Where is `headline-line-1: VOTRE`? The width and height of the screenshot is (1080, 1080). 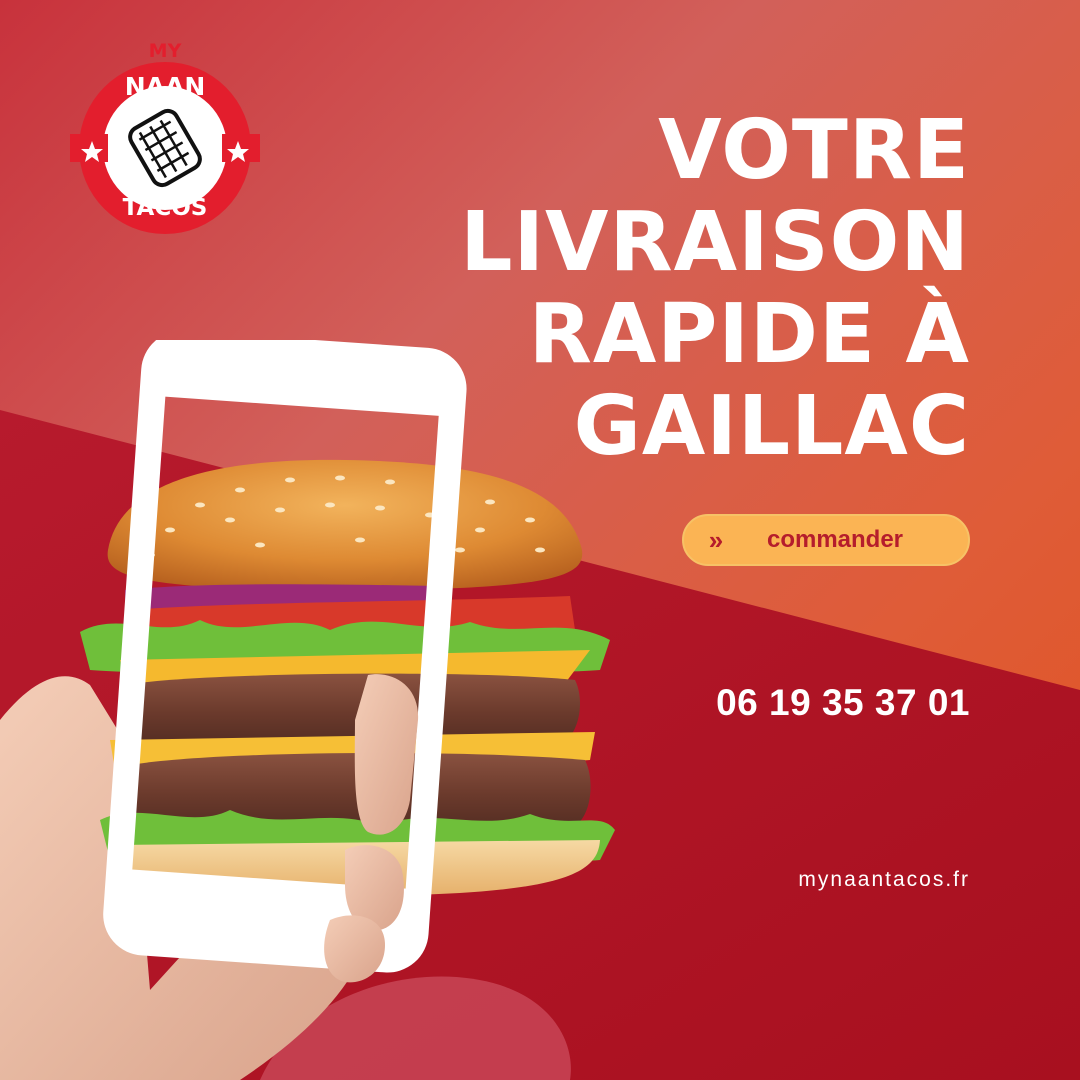 headline-line-1: VOTRE is located at coordinates (814, 150).